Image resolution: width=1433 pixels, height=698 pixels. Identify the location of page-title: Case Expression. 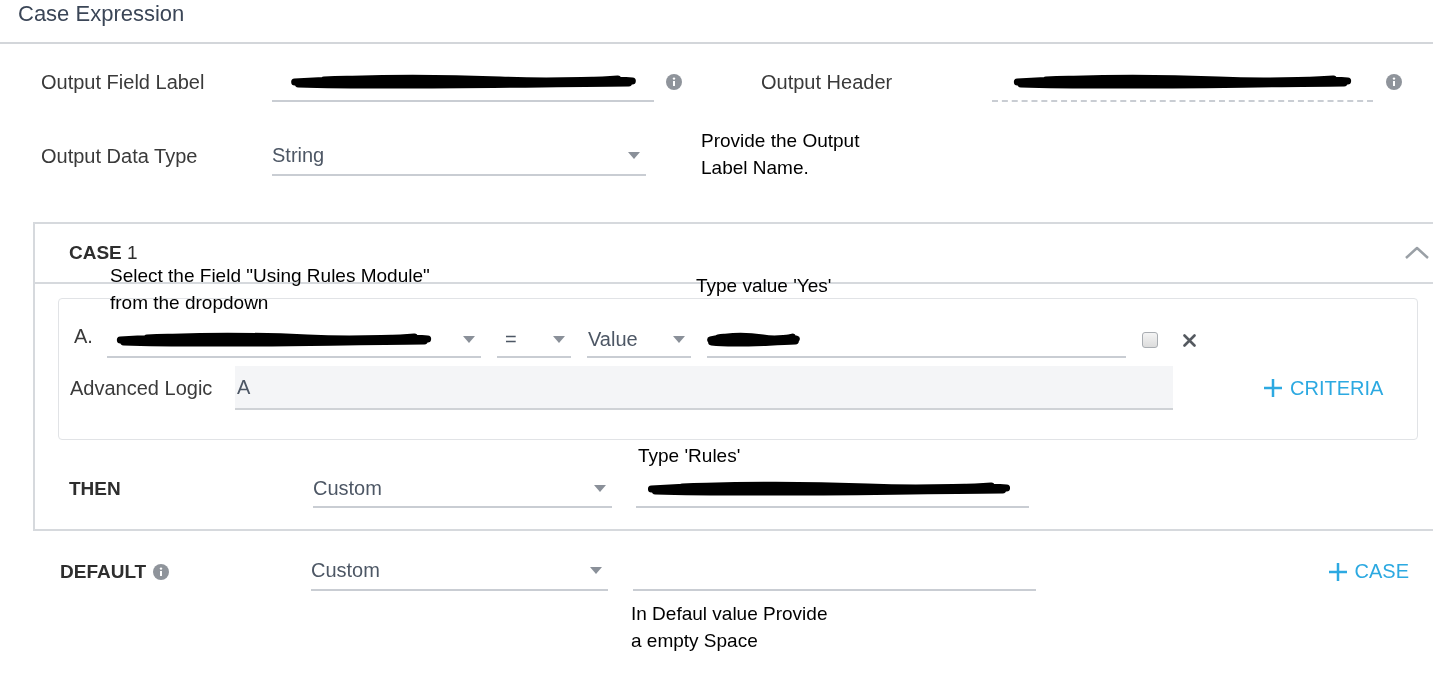
(102, 14).